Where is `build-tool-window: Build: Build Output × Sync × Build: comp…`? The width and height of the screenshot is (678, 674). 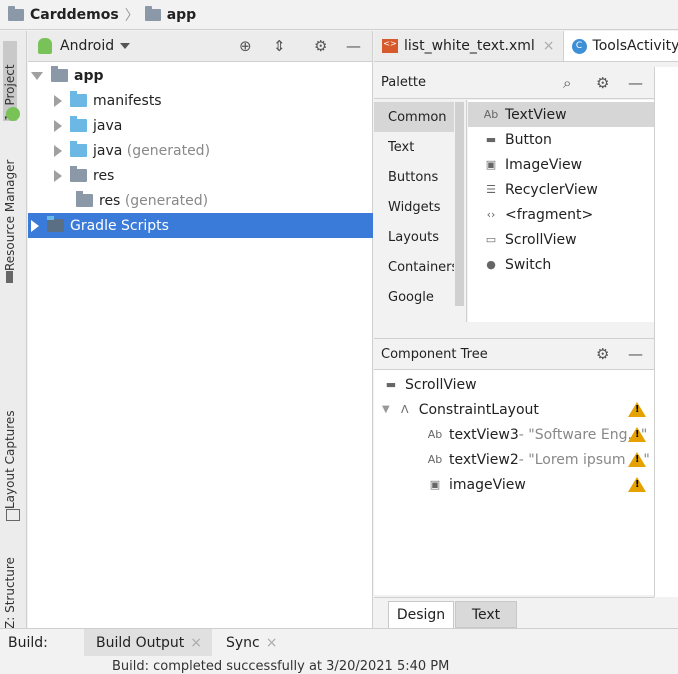
build-tool-window: Build: Build Output × Sync × Build: comp… is located at coordinates (339, 651).